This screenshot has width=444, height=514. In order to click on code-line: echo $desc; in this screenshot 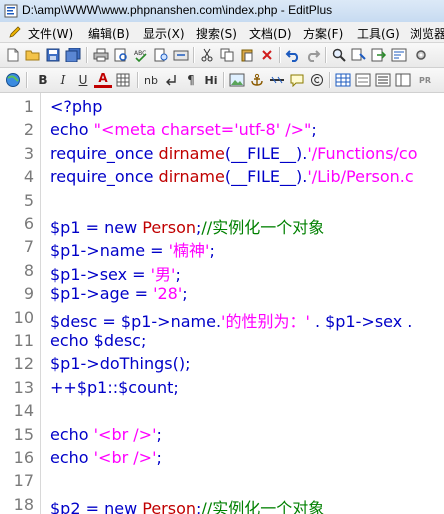, I will do `click(98, 340)`.